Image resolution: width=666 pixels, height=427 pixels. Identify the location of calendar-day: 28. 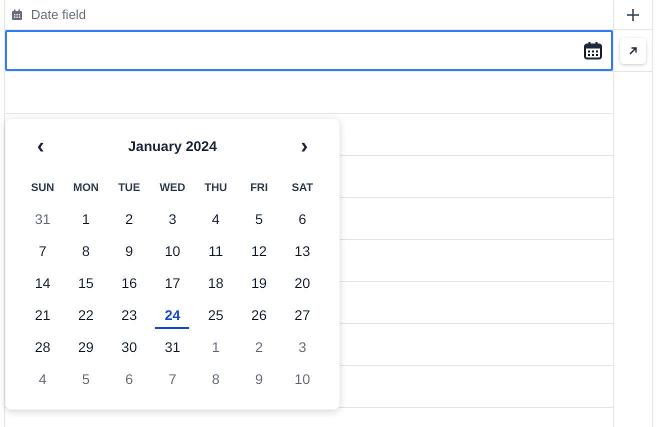
(43, 347).